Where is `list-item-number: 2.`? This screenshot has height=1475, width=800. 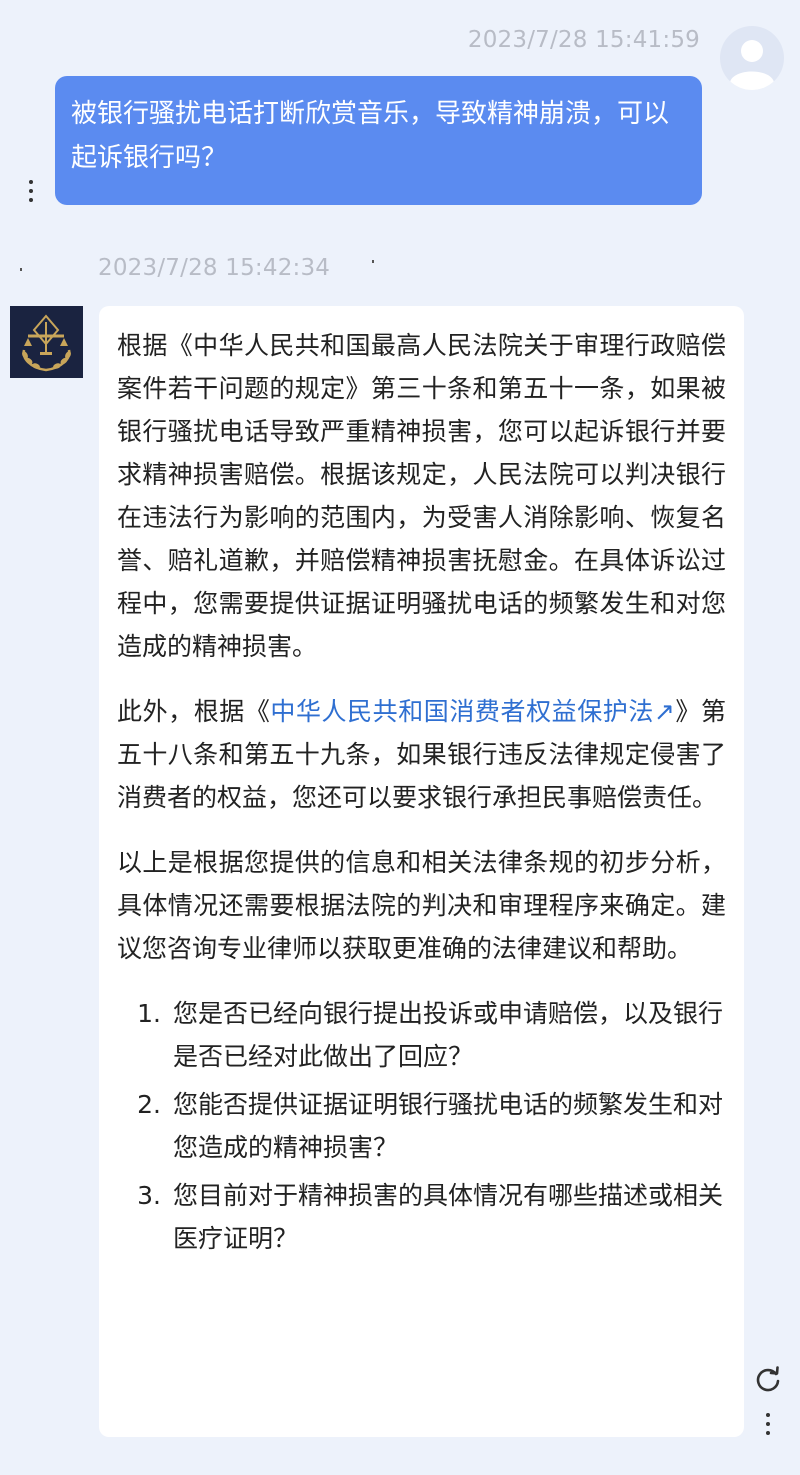 list-item-number: 2. is located at coordinates (149, 1104).